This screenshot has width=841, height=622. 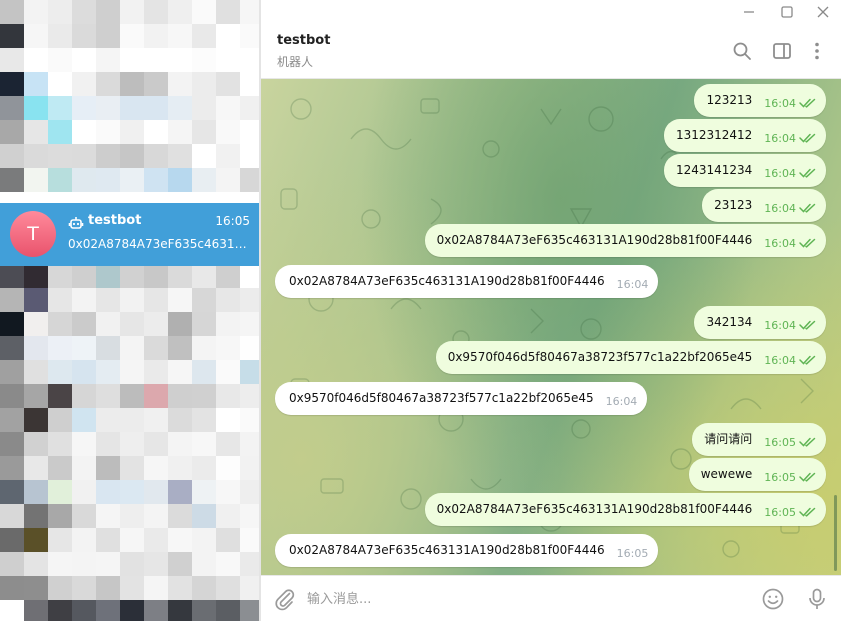 I want to click on scrollbar, so click(x=835, y=533).